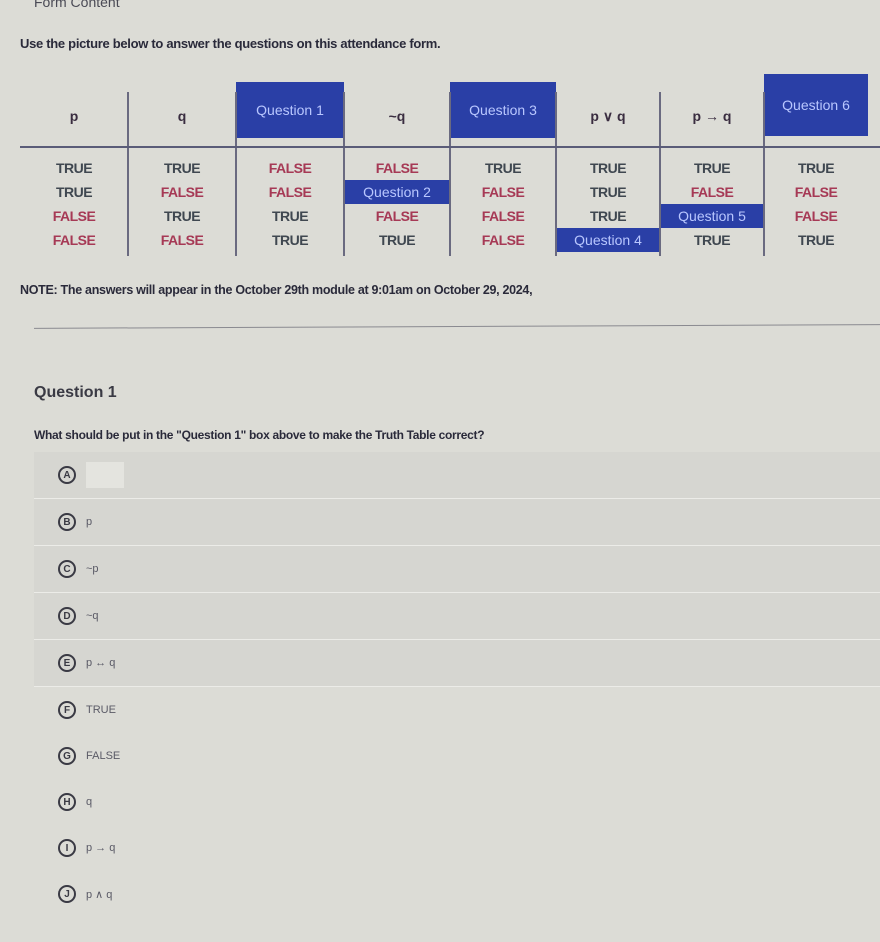  What do you see at coordinates (67, 802) in the screenshot?
I see `option-letter-badge: H` at bounding box center [67, 802].